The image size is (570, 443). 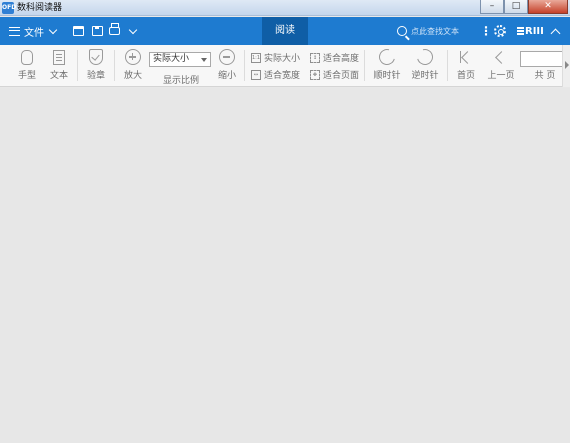 I want to click on print-button, so click(x=114, y=31).